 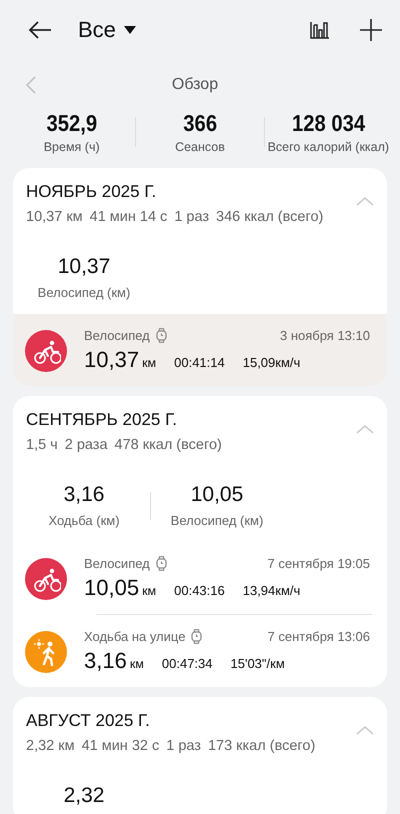 What do you see at coordinates (105, 661) in the screenshot?
I see `workout-distance: 3,16` at bounding box center [105, 661].